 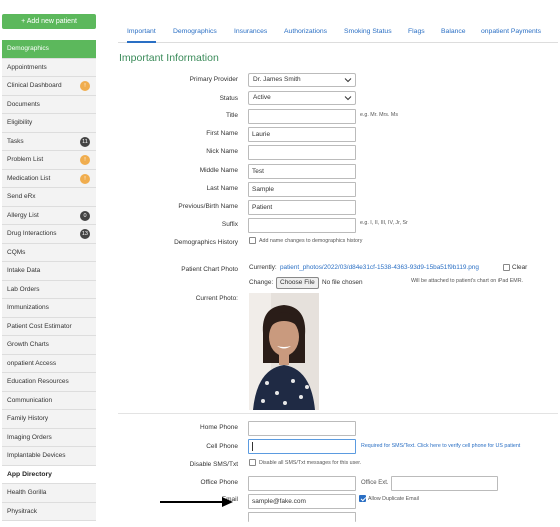 What do you see at coordinates (302, 501) in the screenshot?
I see `email-field: sample@fake.com` at bounding box center [302, 501].